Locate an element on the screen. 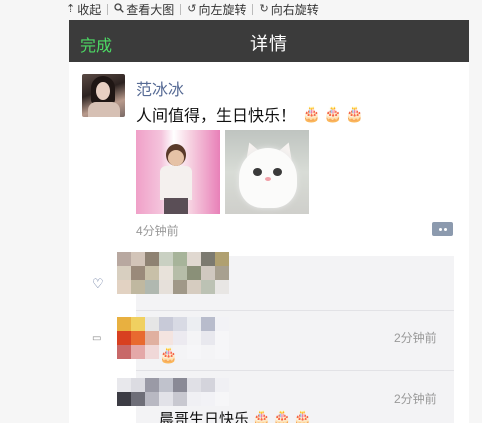  avatar-face is located at coordinates (103, 91).